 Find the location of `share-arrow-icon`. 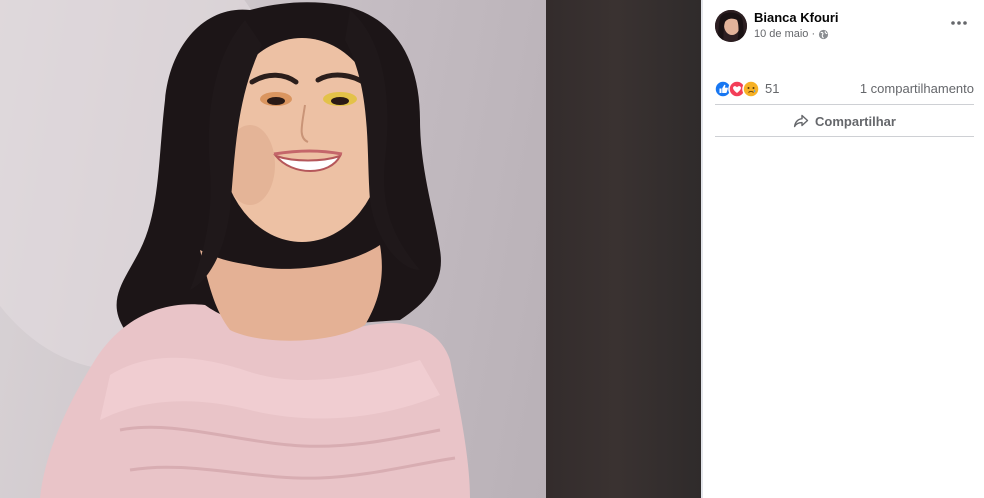

share-arrow-icon is located at coordinates (801, 121).